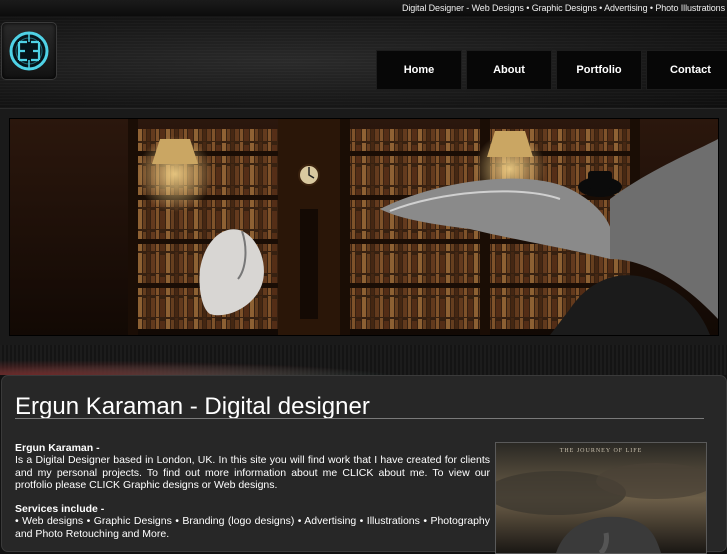 The width and height of the screenshot is (727, 554). I want to click on portfolio-thumbnail: THE JOURNEY OF LIFE, so click(601, 498).